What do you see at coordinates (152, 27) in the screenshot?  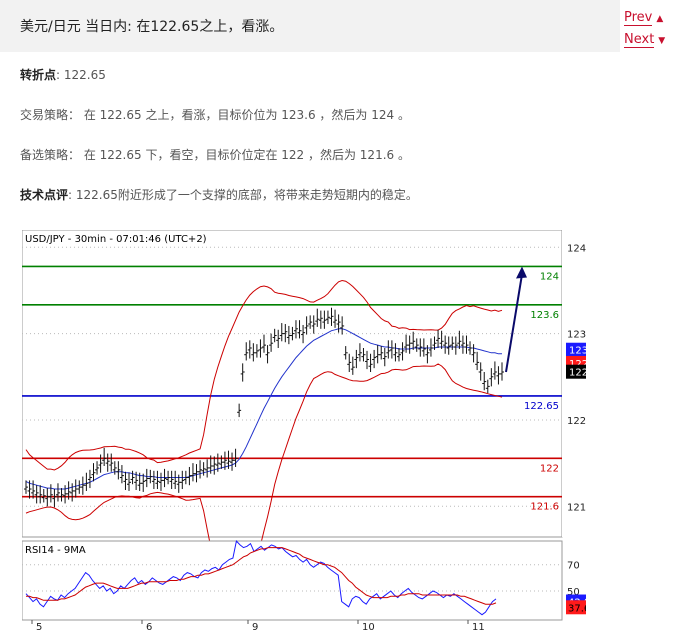 I see `page-title: 美元/日元 当日内: 在122.65之上，看涨。` at bounding box center [152, 27].